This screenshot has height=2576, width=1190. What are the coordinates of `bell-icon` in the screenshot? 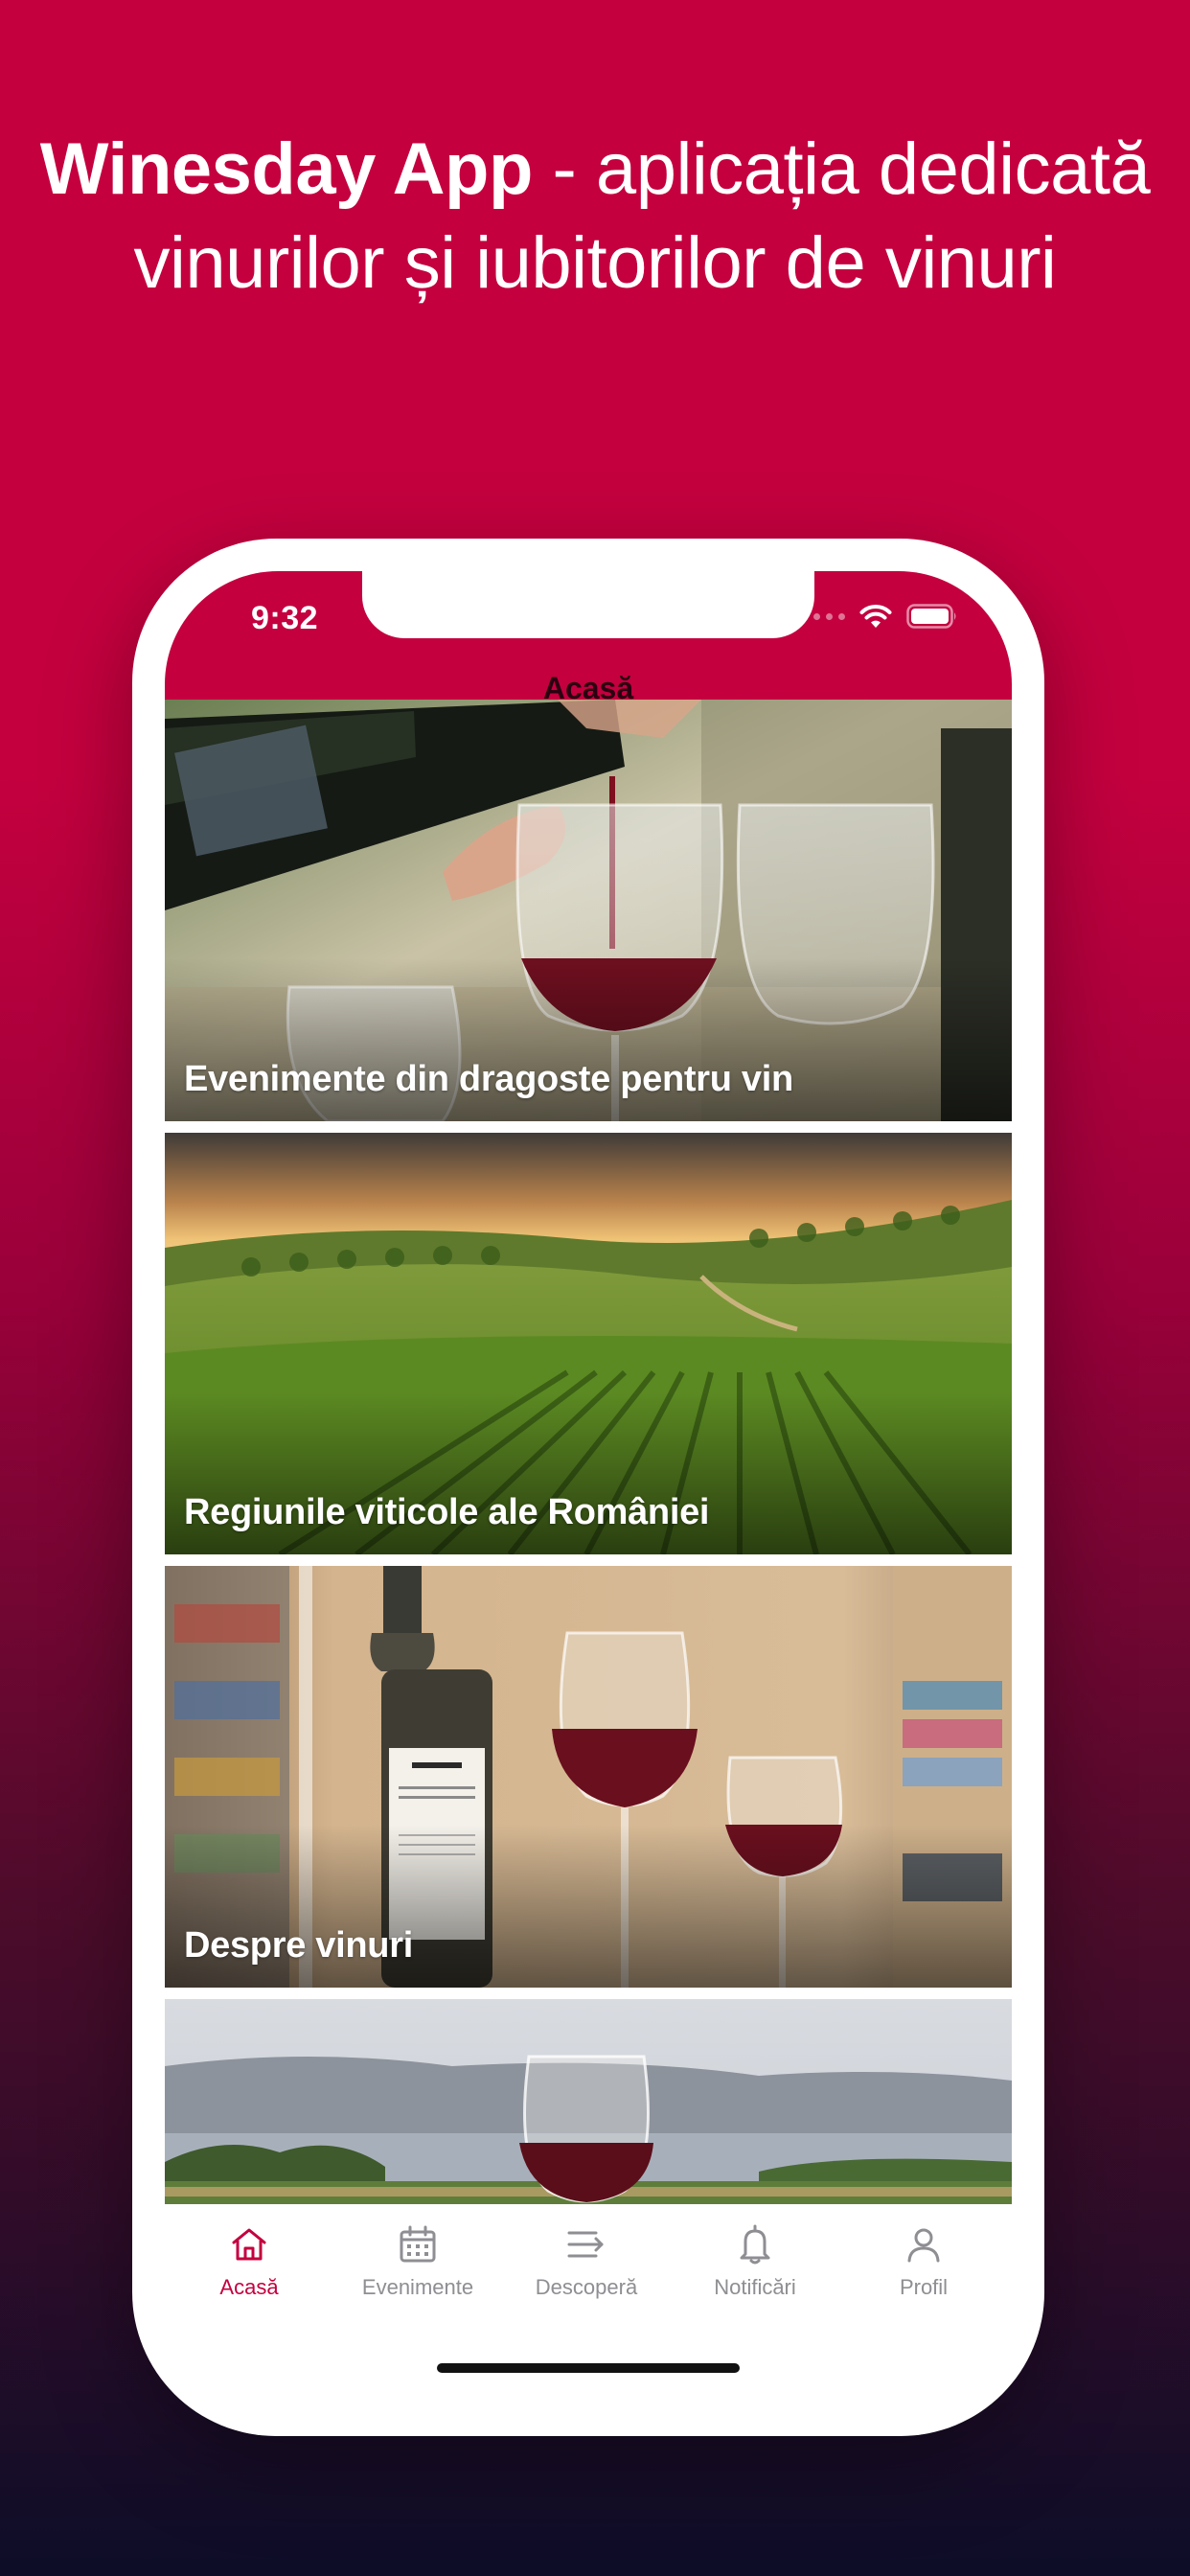 It's located at (755, 2244).